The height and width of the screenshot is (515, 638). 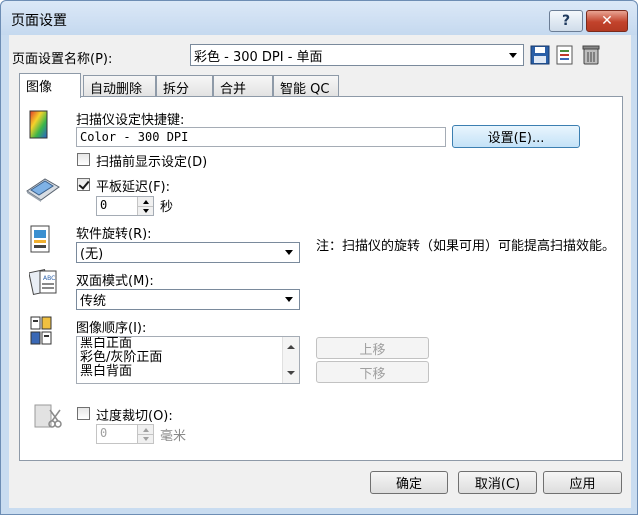 I want to click on shortcut-label: 扫描仪设定快捷键:, so click(x=130, y=120).